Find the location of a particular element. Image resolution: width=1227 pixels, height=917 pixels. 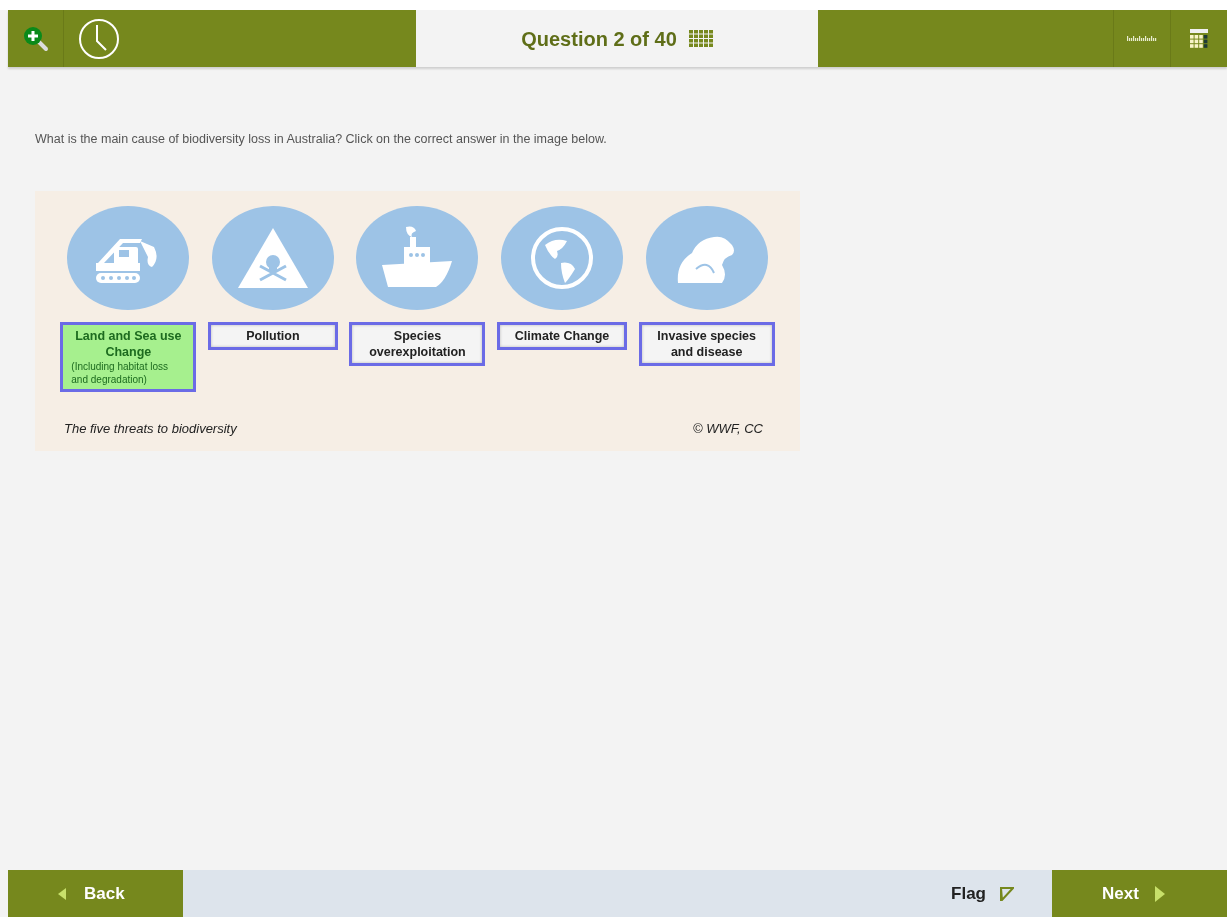

question-grid-button is located at coordinates (700, 38).